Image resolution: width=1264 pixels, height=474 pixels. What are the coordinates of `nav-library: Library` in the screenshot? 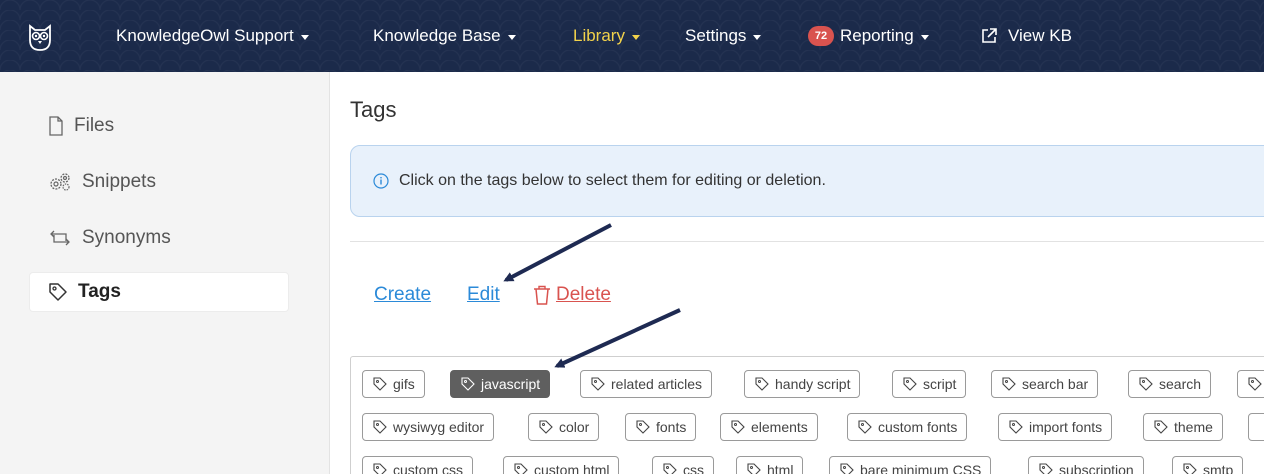 It's located at (606, 36).